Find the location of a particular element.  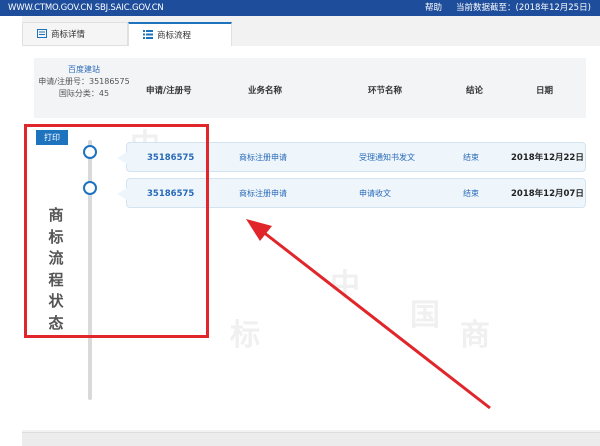

bottom-bar is located at coordinates (311, 439).